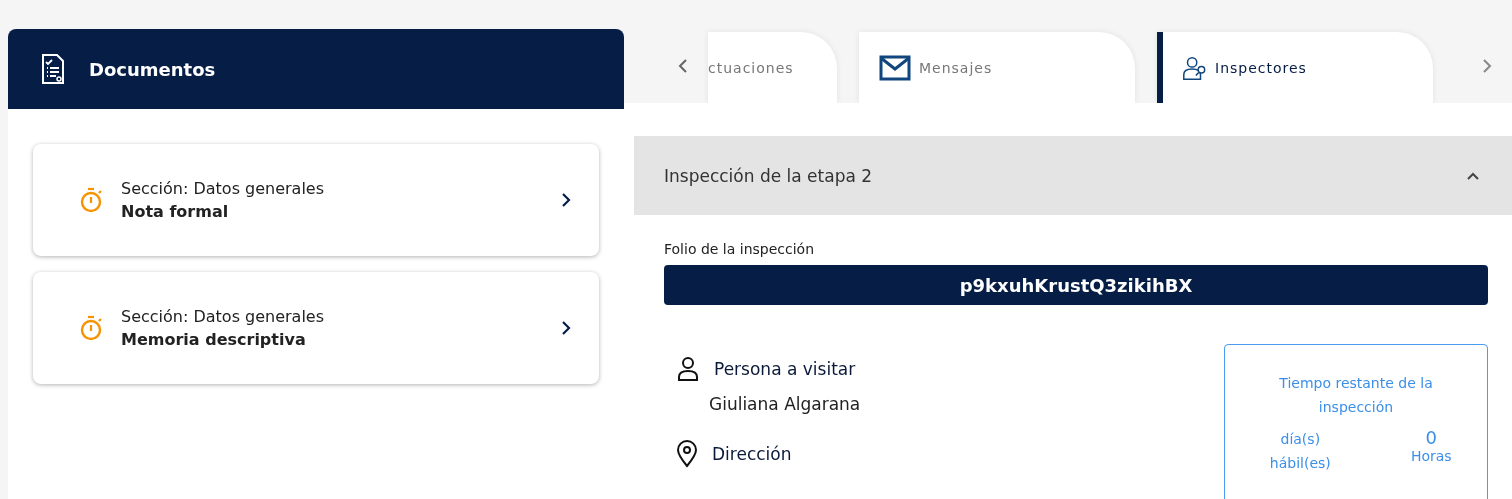 The width and height of the screenshot is (1512, 499). Describe the element at coordinates (1073, 175) in the screenshot. I see `accordion-header: Inspección de la etapa 2` at that location.